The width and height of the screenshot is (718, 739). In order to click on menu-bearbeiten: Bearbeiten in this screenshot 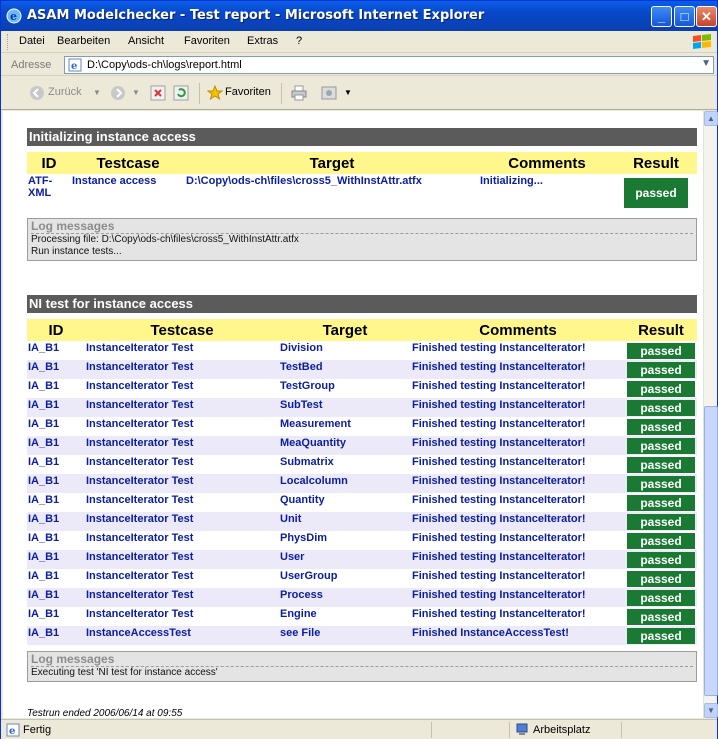, I will do `click(83, 41)`.